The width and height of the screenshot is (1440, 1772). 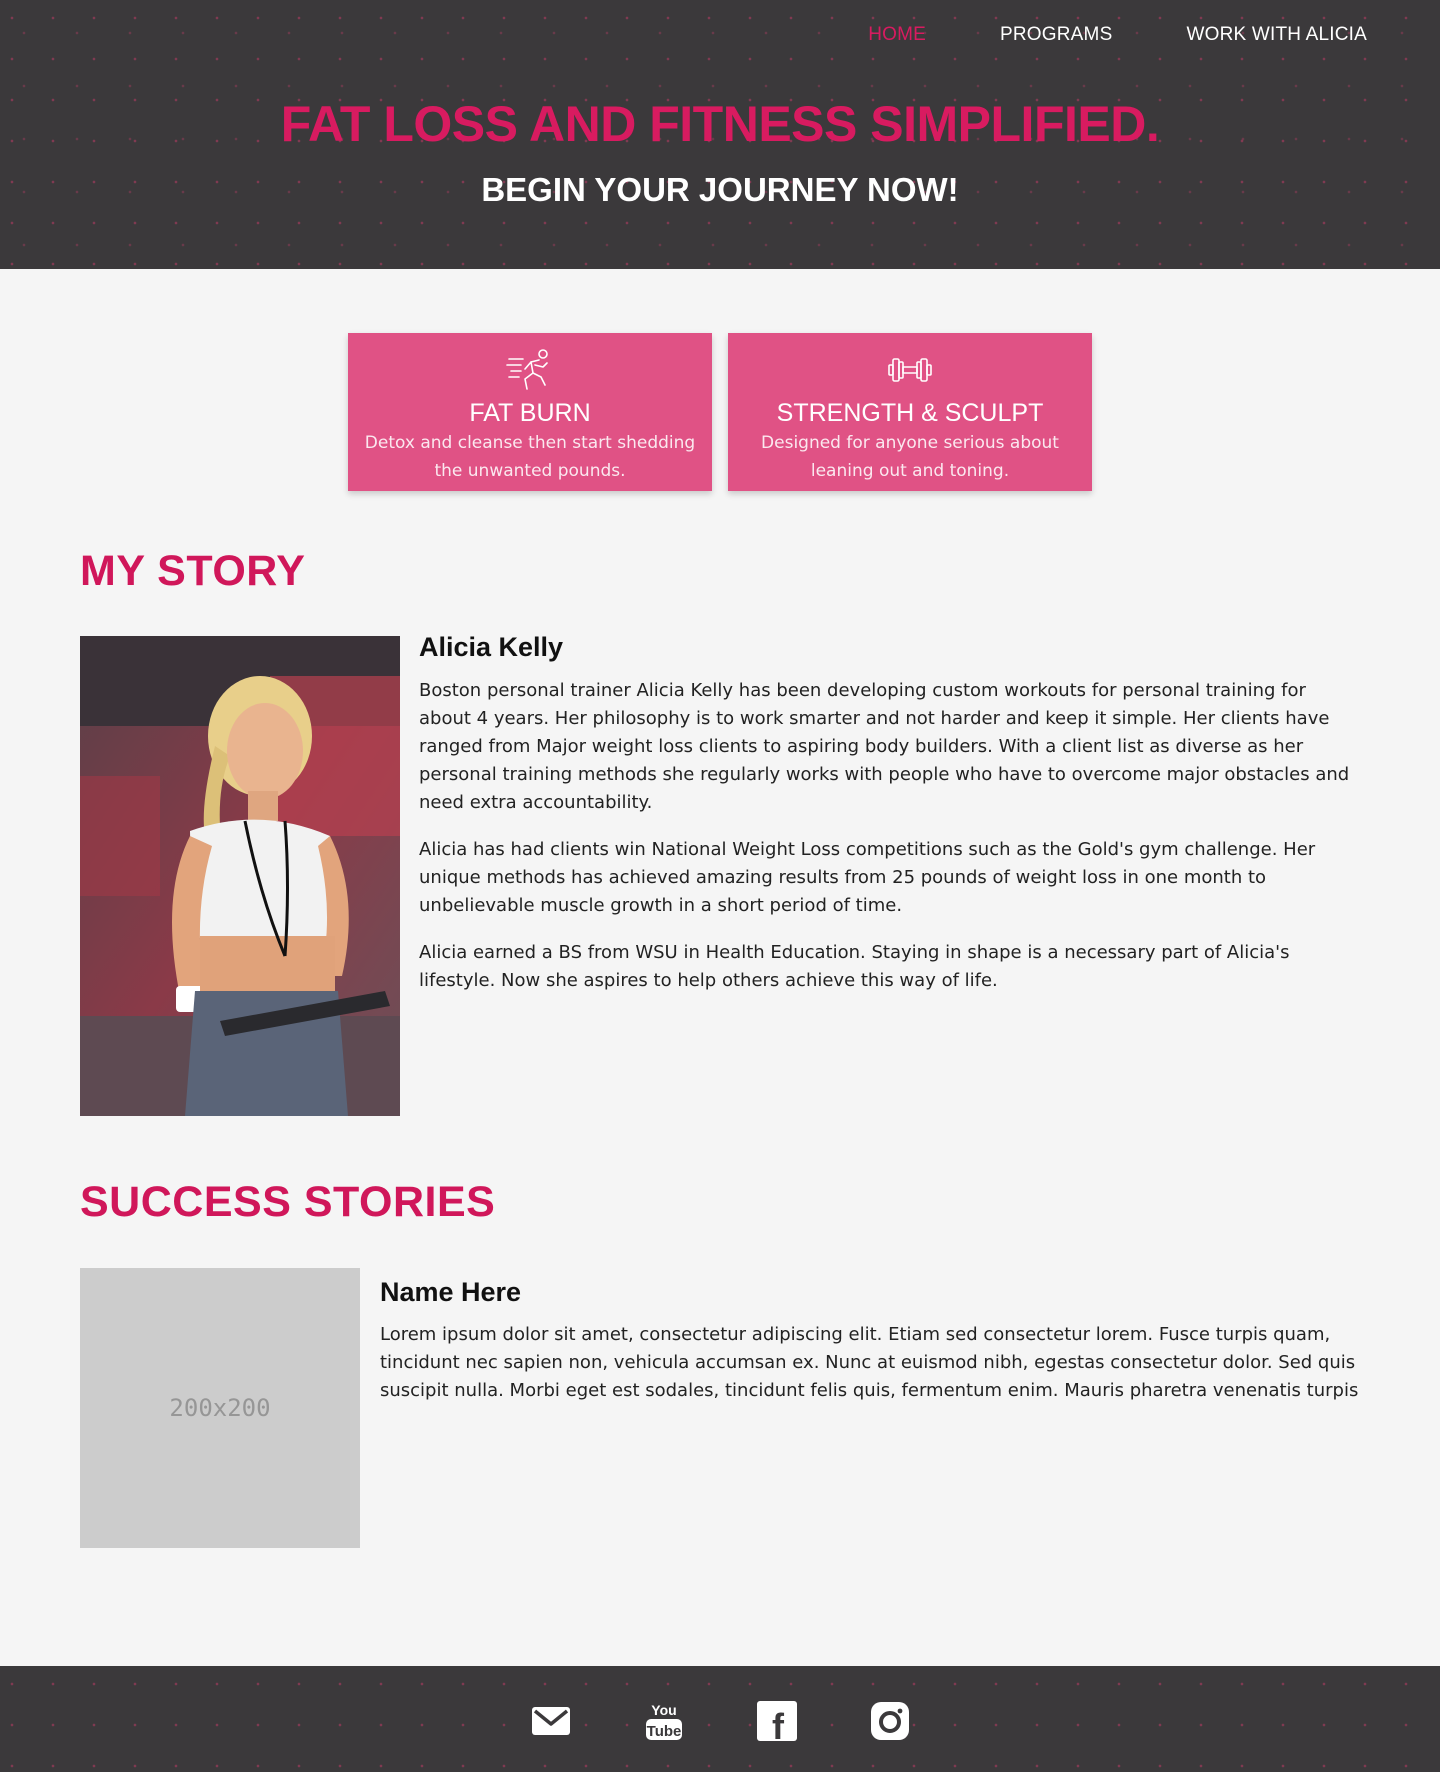 I want to click on youtube-link: You Tube, so click(x=664, y=1721).